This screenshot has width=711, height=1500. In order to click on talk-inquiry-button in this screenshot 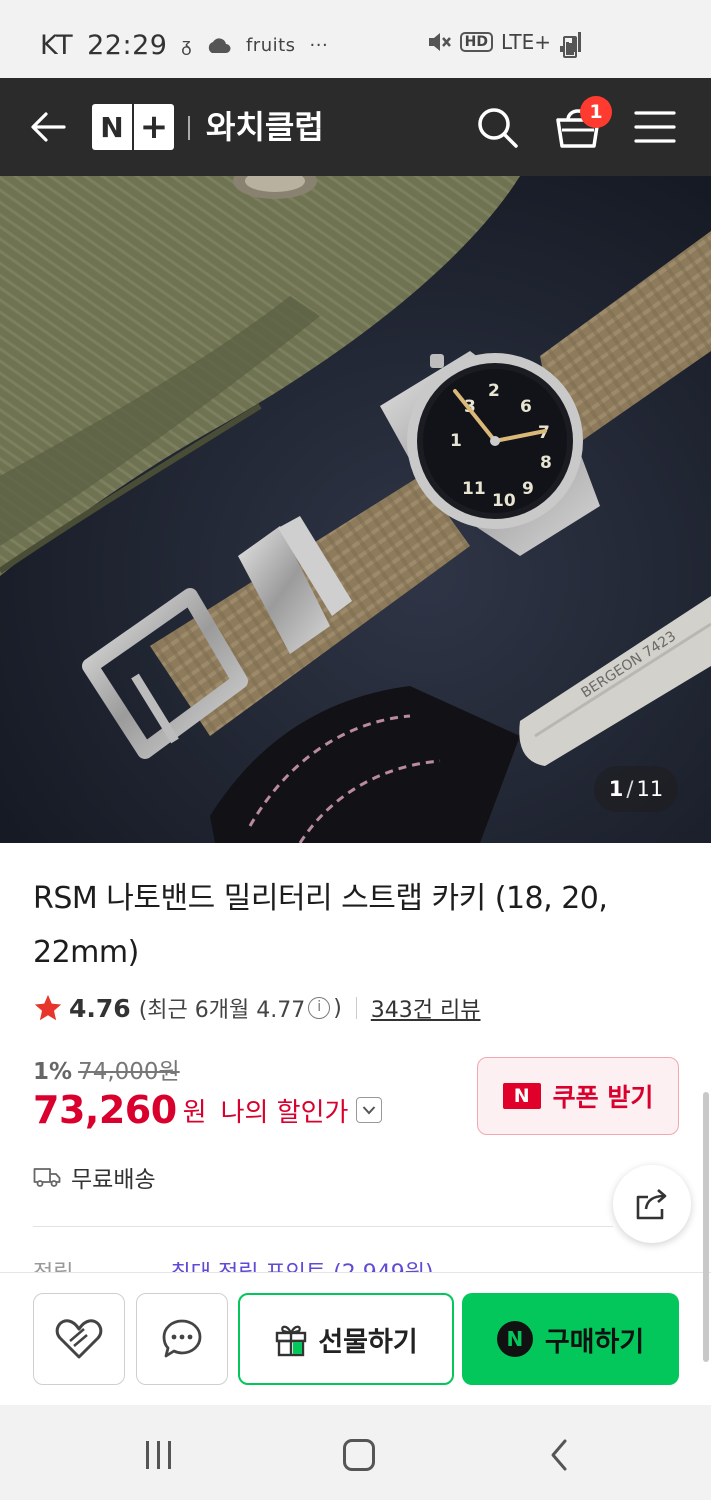, I will do `click(182, 1339)`.